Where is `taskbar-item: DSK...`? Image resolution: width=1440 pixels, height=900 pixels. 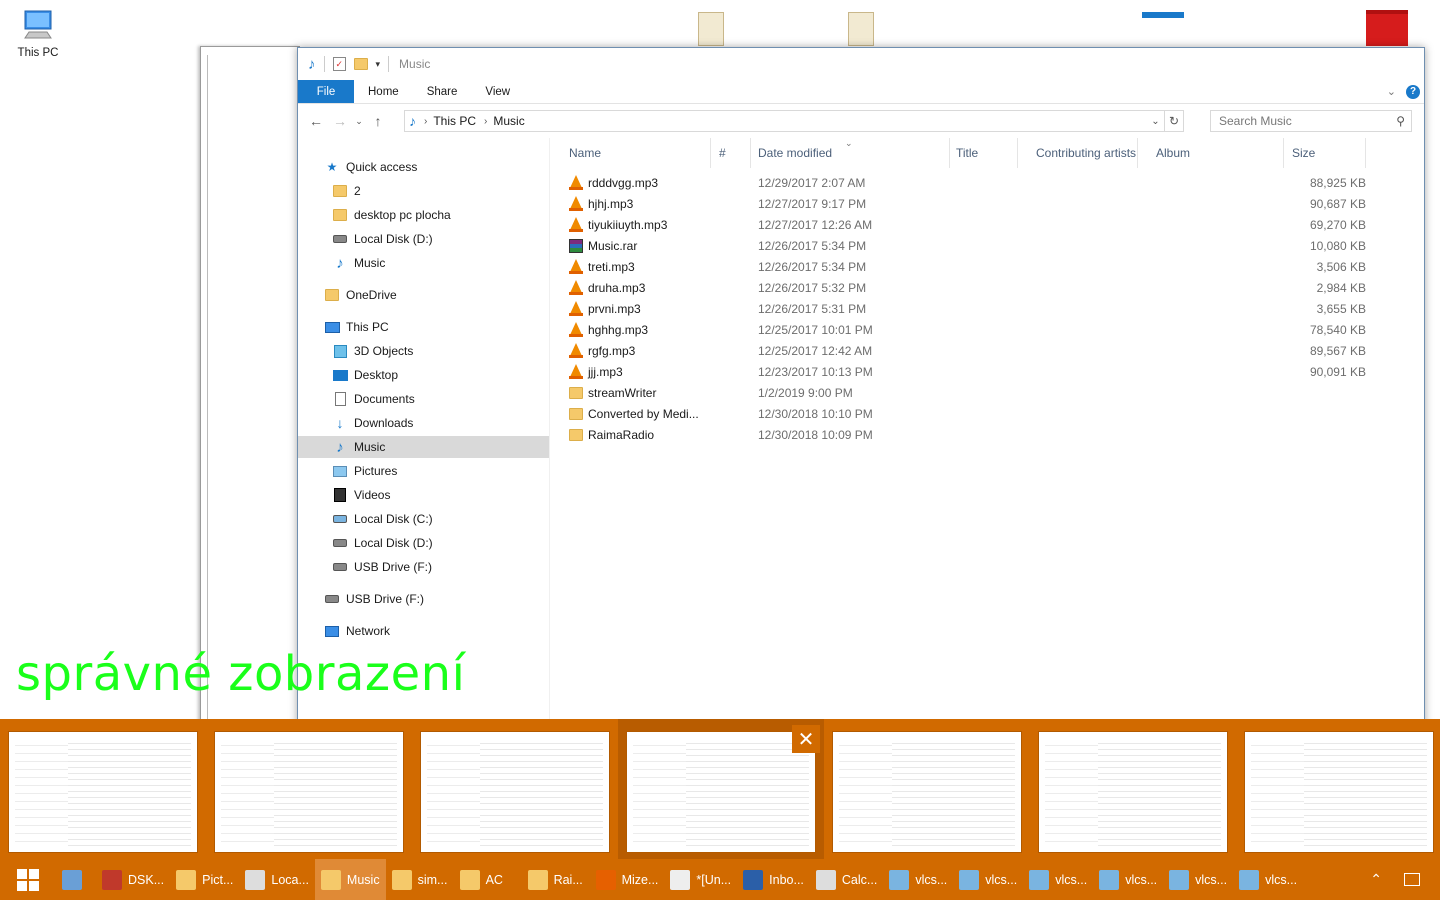
taskbar-item: DSK... is located at coordinates (133, 879).